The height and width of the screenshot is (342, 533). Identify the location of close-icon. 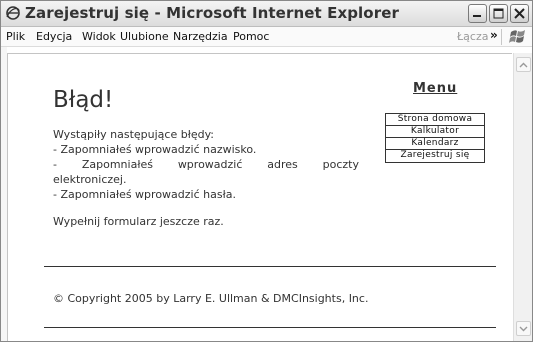
(519, 13).